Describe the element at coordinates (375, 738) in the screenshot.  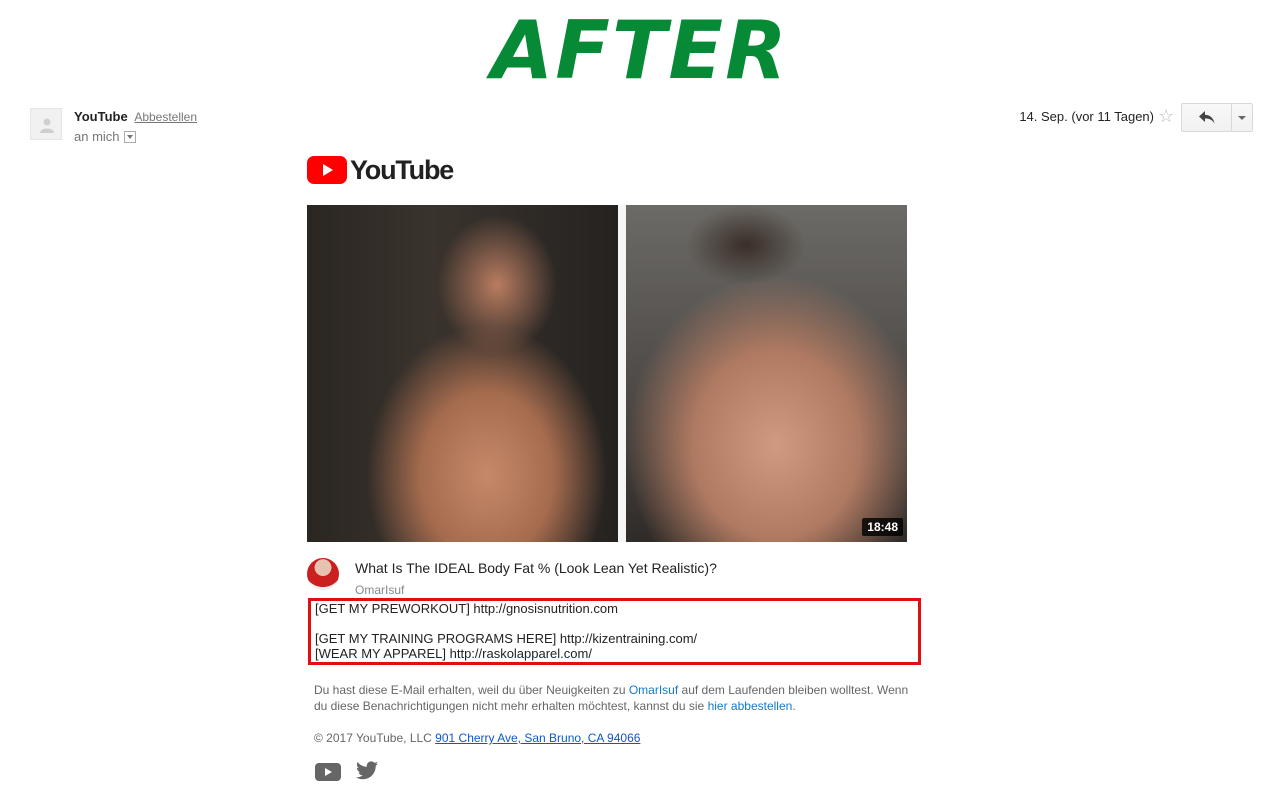
I see `copyright-text: © 2017 YouTube, LLC` at that location.